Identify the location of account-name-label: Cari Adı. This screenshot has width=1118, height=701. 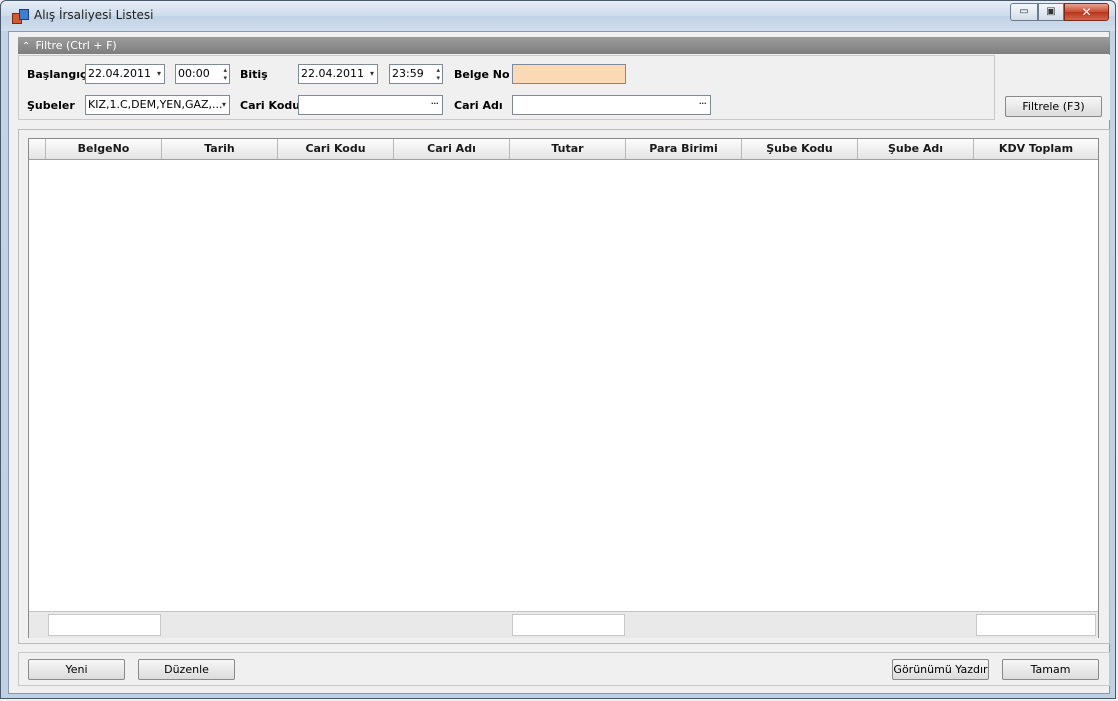
(478, 105).